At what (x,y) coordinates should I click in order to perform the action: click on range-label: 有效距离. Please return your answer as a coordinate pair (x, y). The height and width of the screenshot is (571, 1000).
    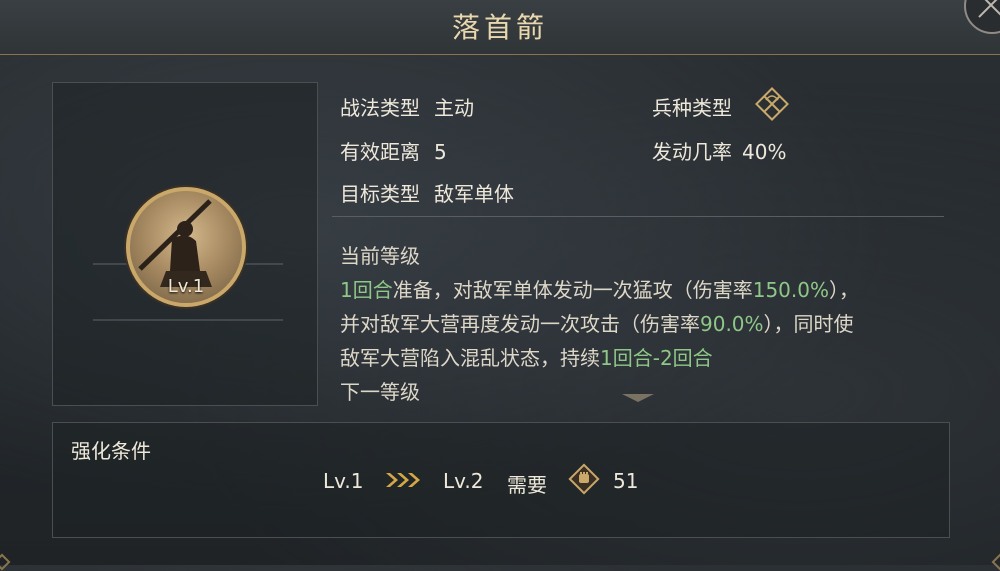
    Looking at the image, I should click on (380, 152).